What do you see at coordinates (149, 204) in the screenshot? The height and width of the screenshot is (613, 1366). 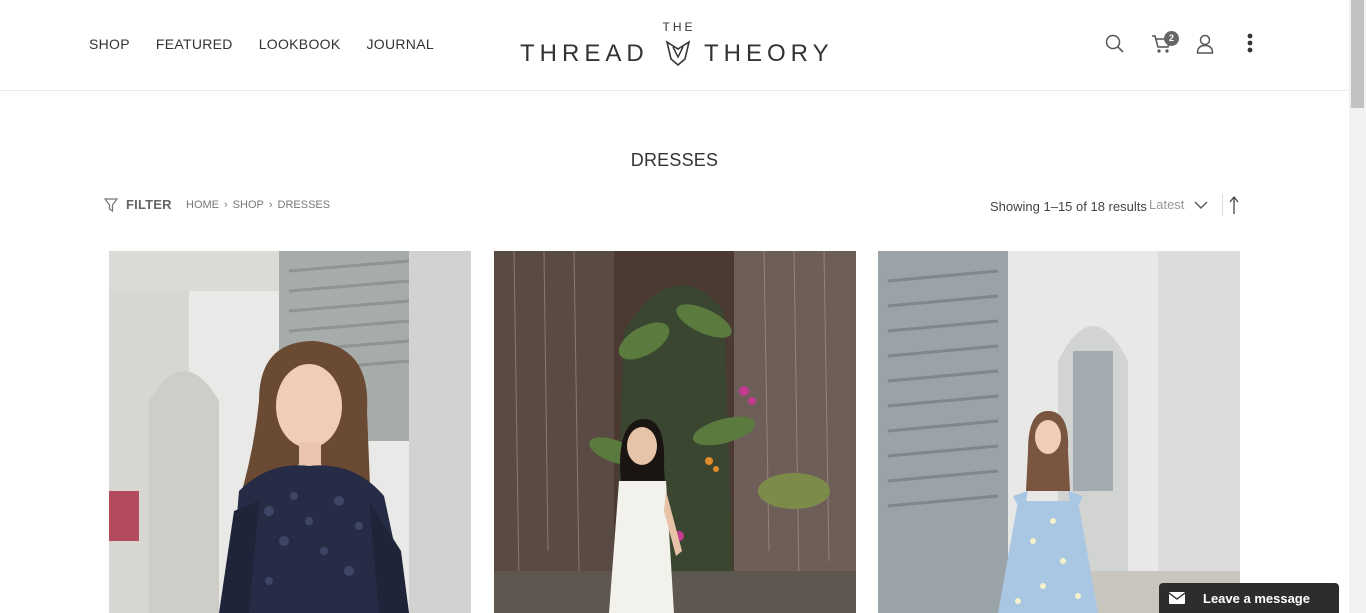 I see `filter-label: FILTER` at bounding box center [149, 204].